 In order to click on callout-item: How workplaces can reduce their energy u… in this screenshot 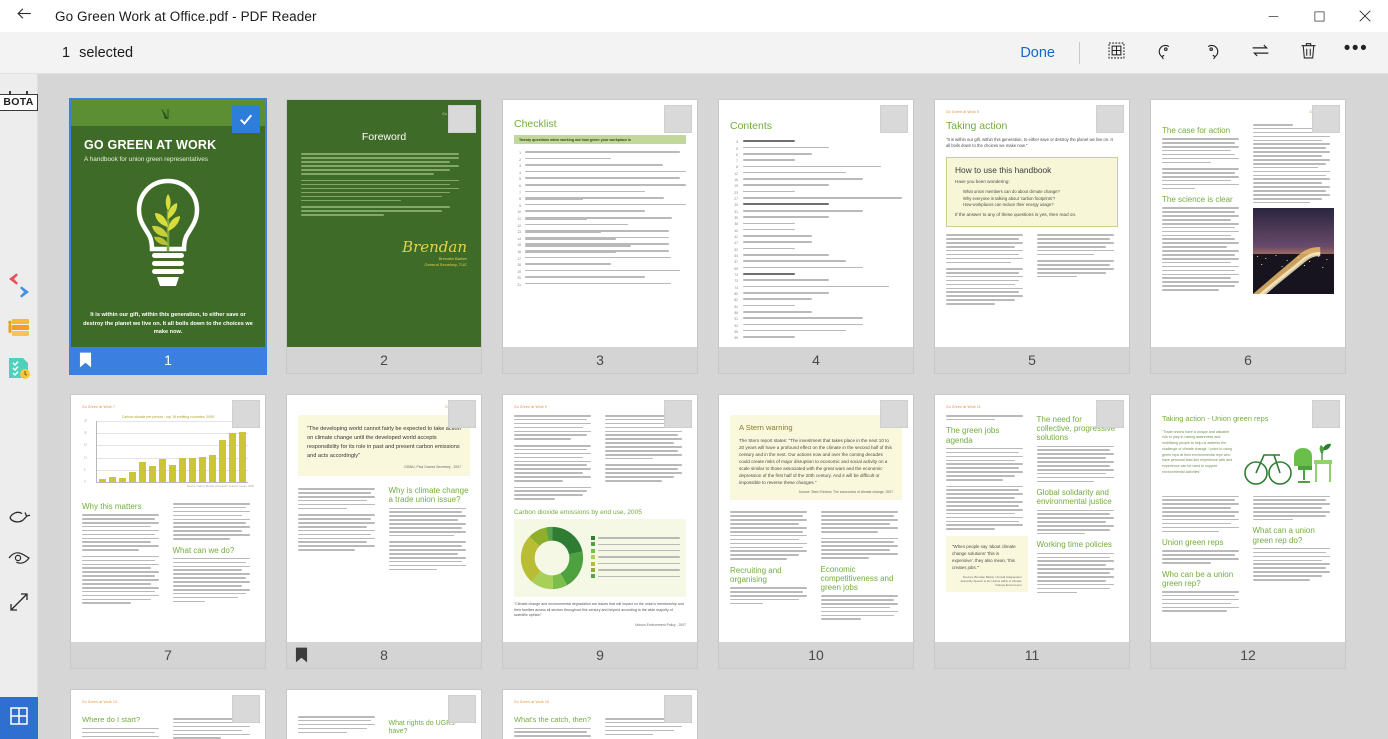, I will do `click(1008, 205)`.